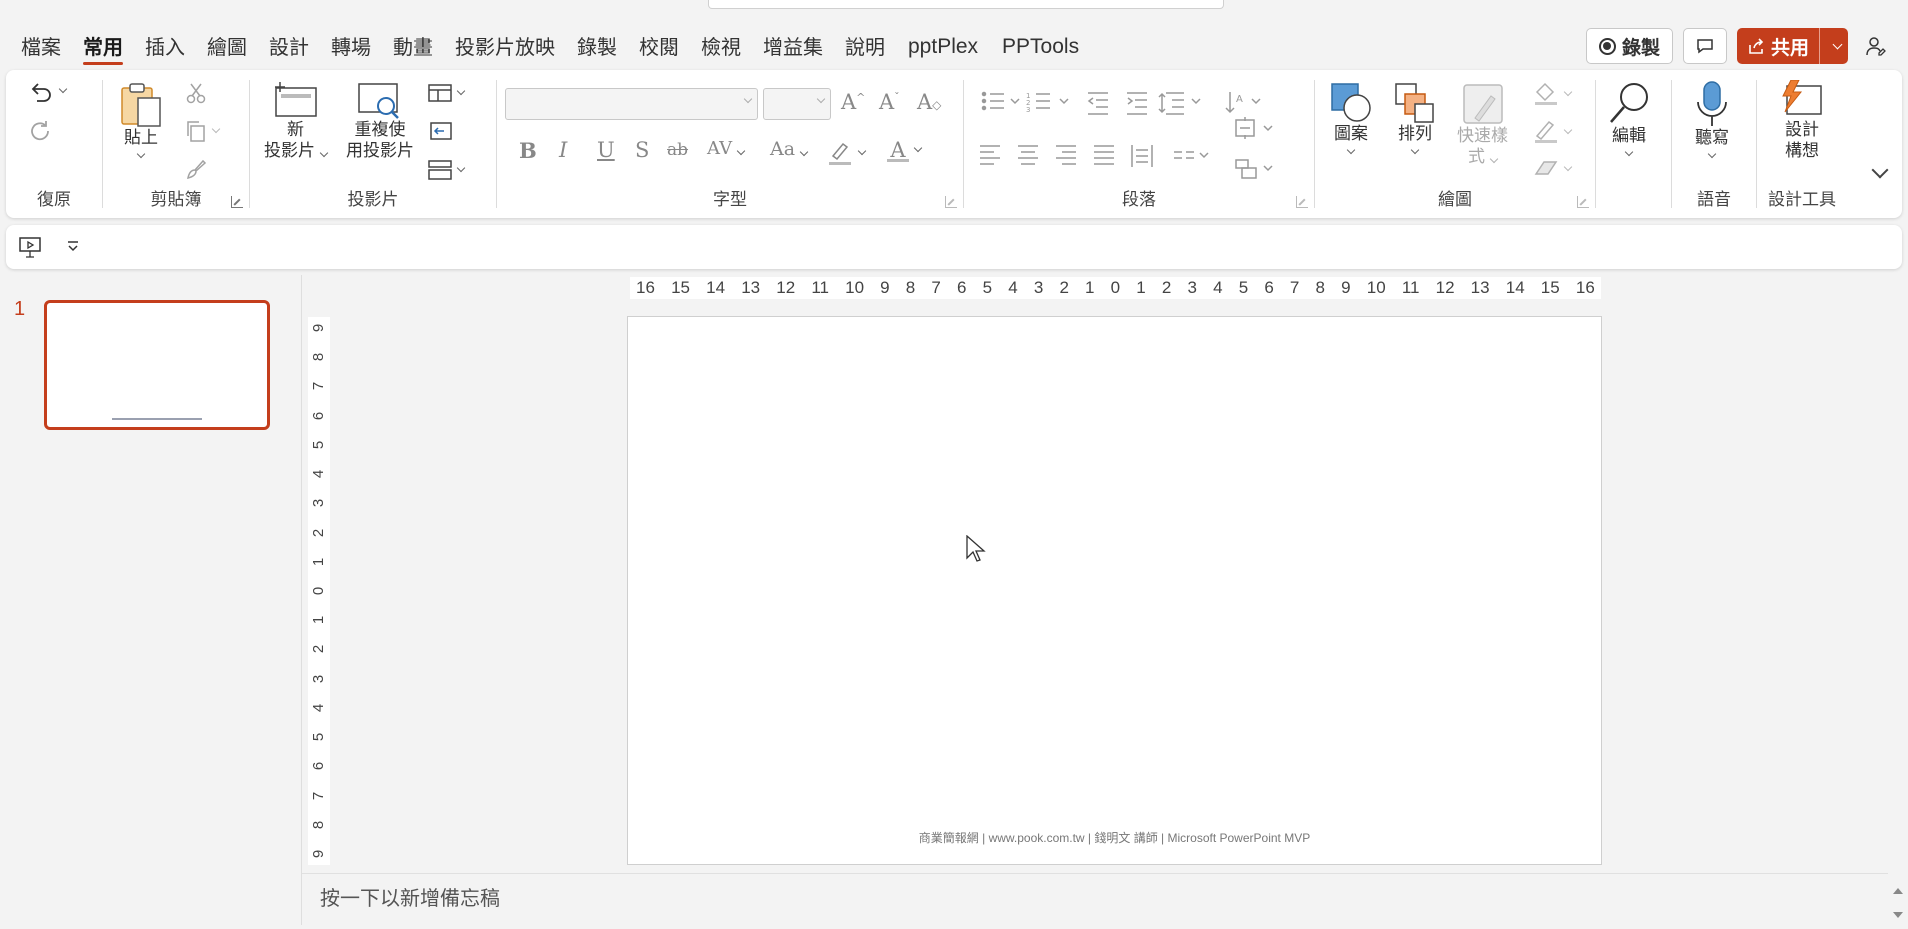  What do you see at coordinates (889, 102) in the screenshot?
I see `shrink-font-button: Aˇ` at bounding box center [889, 102].